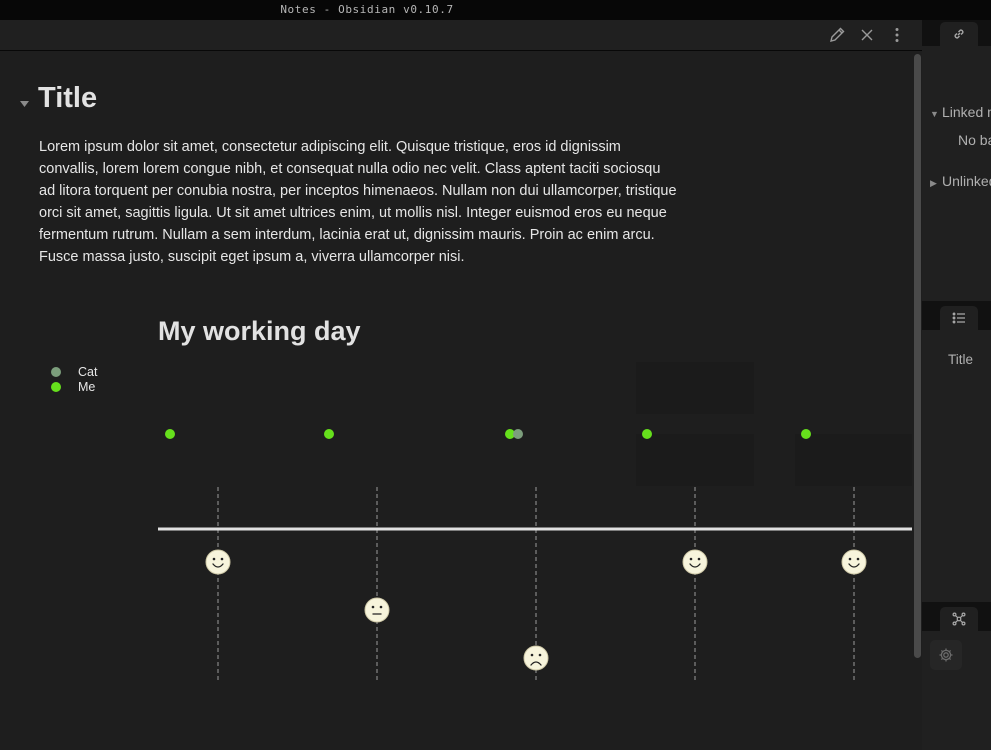 The image size is (991, 750). I want to click on outline-tabstrip, so click(956, 317).